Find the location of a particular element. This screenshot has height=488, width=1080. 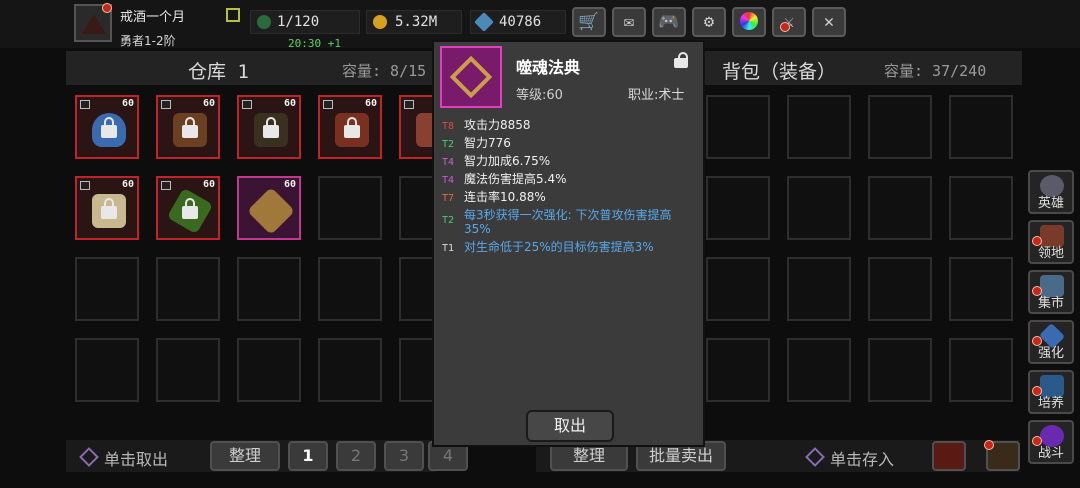

gem-value: 40786 is located at coordinates (520, 22).